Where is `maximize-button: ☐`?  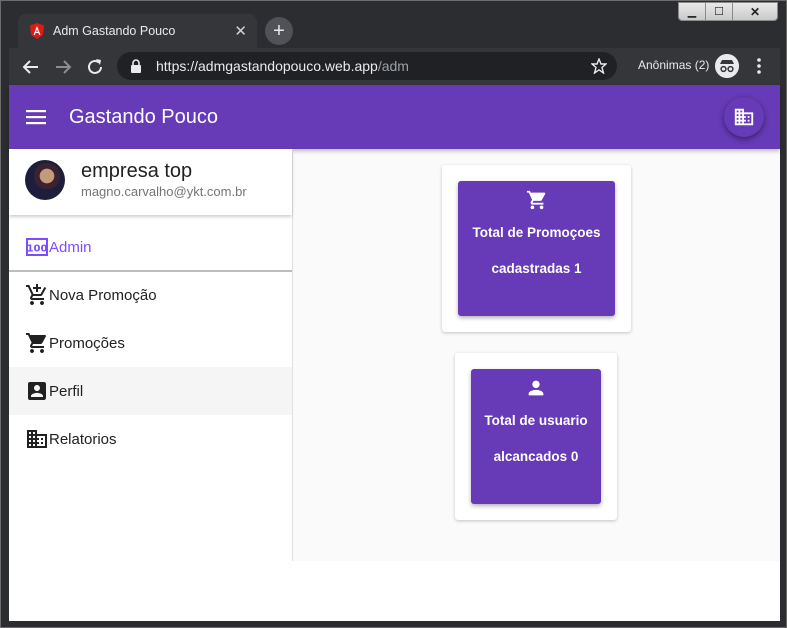 maximize-button: ☐ is located at coordinates (719, 11).